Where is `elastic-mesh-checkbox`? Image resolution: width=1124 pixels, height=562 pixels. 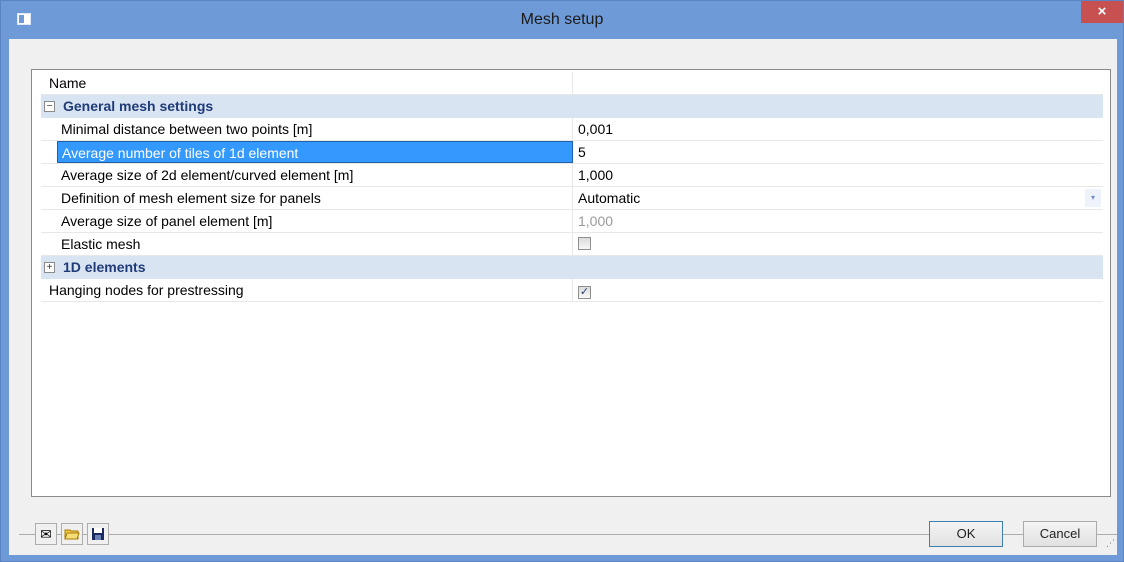
elastic-mesh-checkbox is located at coordinates (584, 243).